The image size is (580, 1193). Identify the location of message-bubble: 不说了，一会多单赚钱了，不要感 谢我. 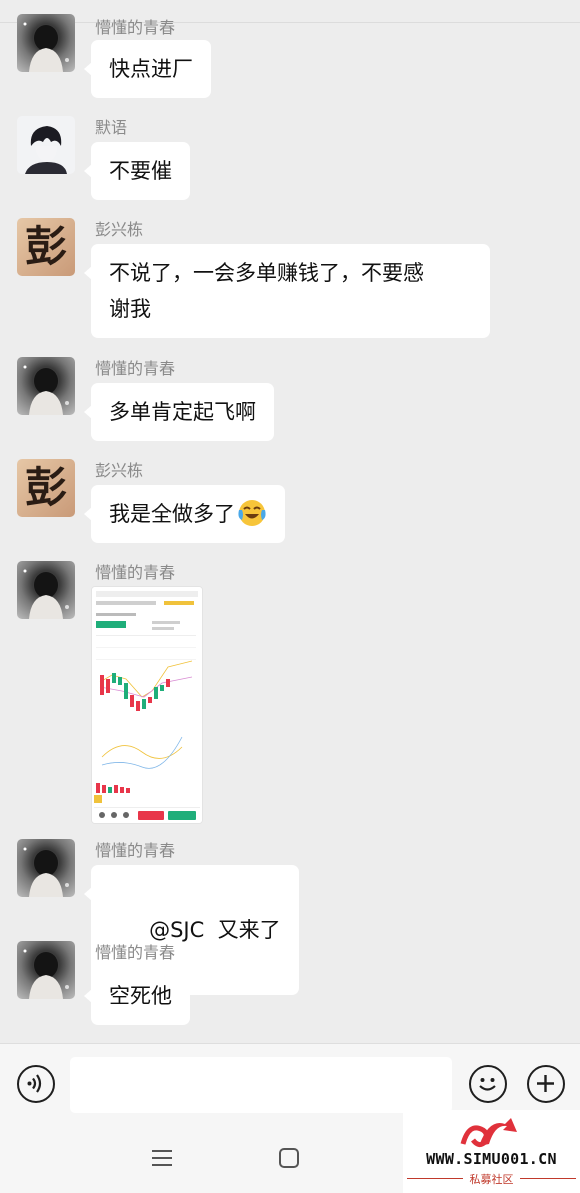
(287, 291).